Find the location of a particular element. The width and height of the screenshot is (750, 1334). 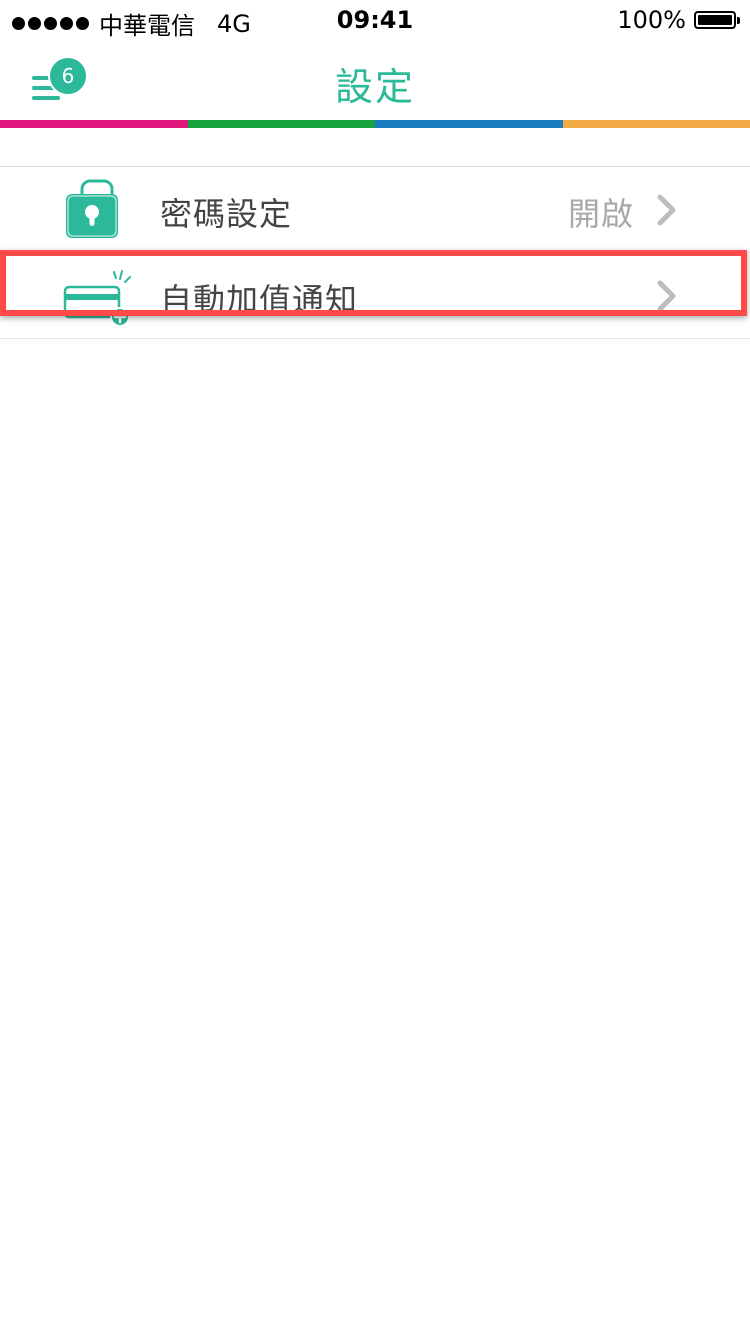

brand-color-stripe is located at coordinates (375, 124).